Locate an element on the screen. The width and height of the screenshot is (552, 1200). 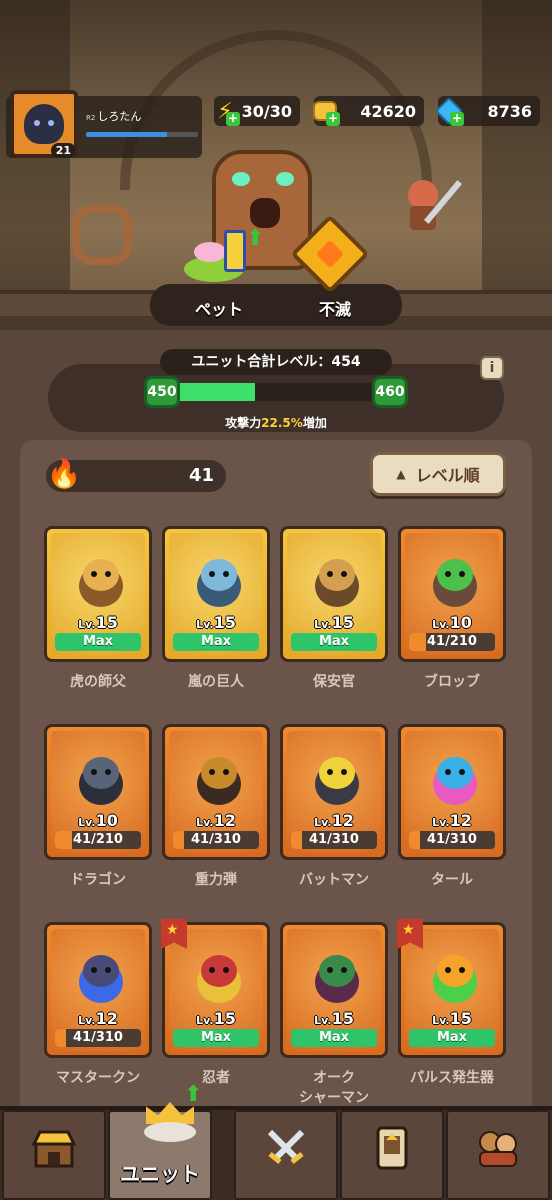
total-level-bar is located at coordinates (276, 392).